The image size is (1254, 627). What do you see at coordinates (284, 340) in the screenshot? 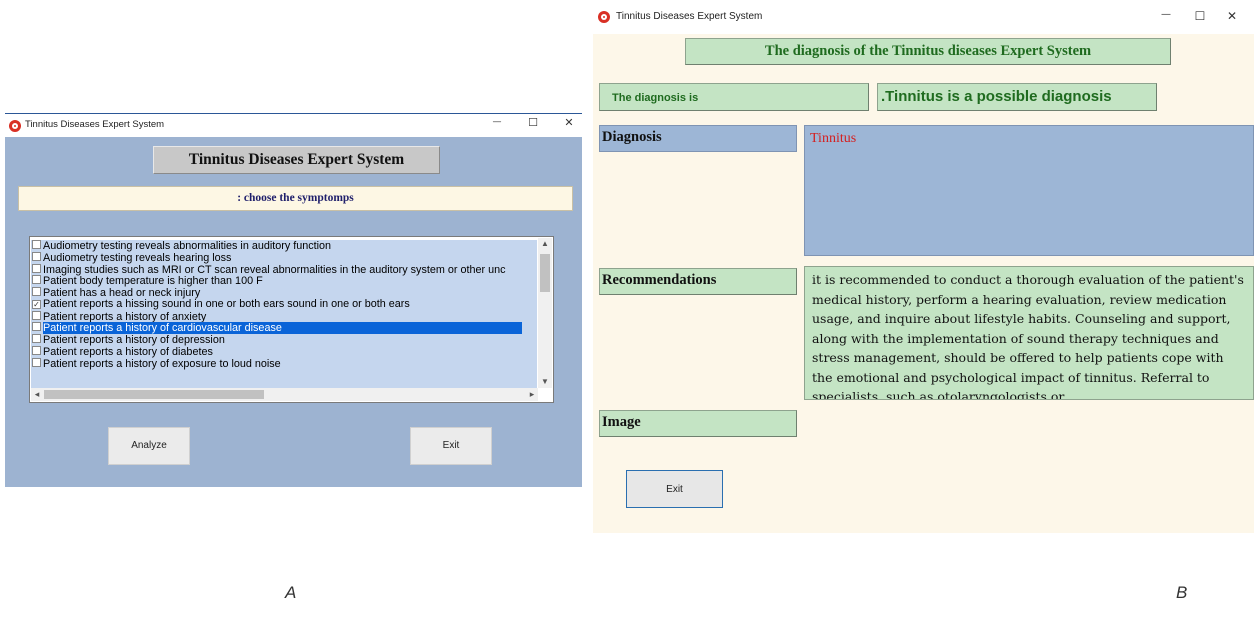
I see `symptom-item: Patient reports a history of depression` at bounding box center [284, 340].